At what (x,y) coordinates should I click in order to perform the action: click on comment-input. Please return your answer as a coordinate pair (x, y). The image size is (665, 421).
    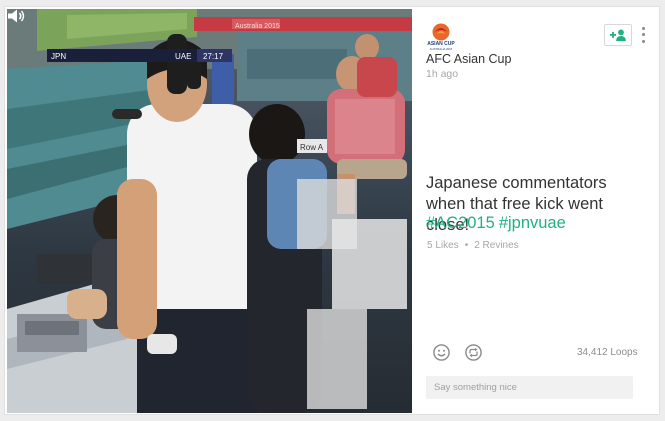
    Looking at the image, I should click on (529, 387).